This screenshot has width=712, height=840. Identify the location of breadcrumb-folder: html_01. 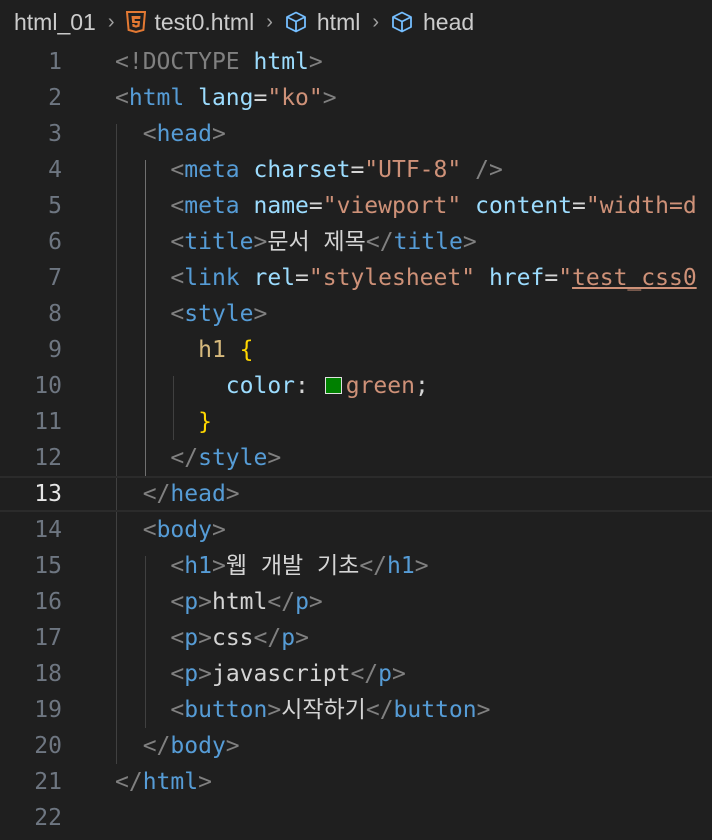
(55, 22).